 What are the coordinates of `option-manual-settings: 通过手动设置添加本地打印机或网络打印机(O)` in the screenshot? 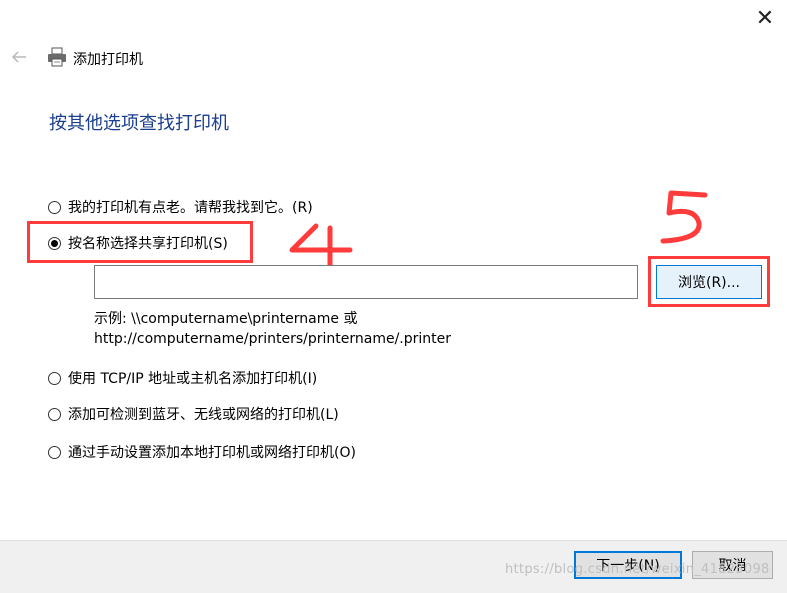 It's located at (202, 452).